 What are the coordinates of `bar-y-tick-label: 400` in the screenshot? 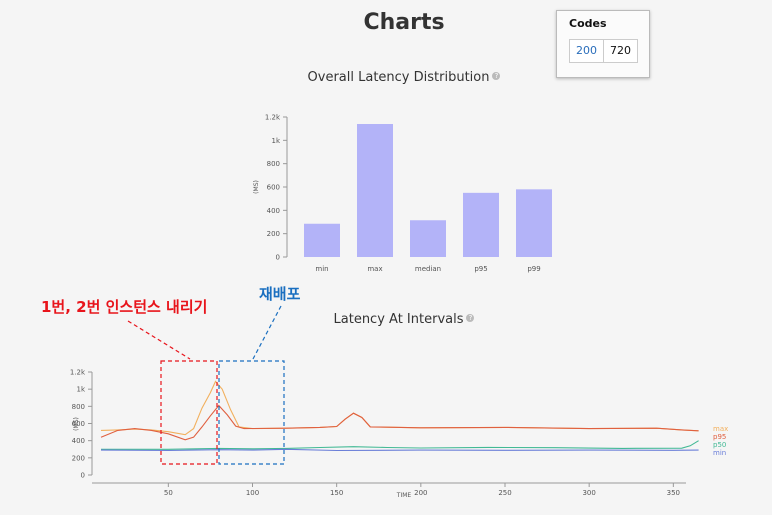 It's located at (273, 211).